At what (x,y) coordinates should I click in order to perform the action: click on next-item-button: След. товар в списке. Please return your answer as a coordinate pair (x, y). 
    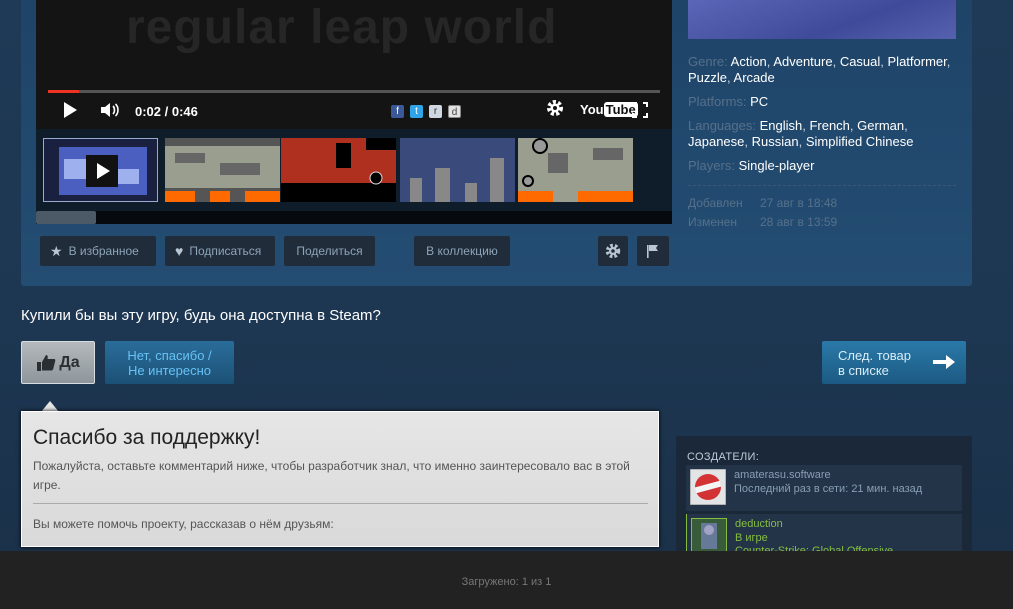
    Looking at the image, I should click on (894, 362).